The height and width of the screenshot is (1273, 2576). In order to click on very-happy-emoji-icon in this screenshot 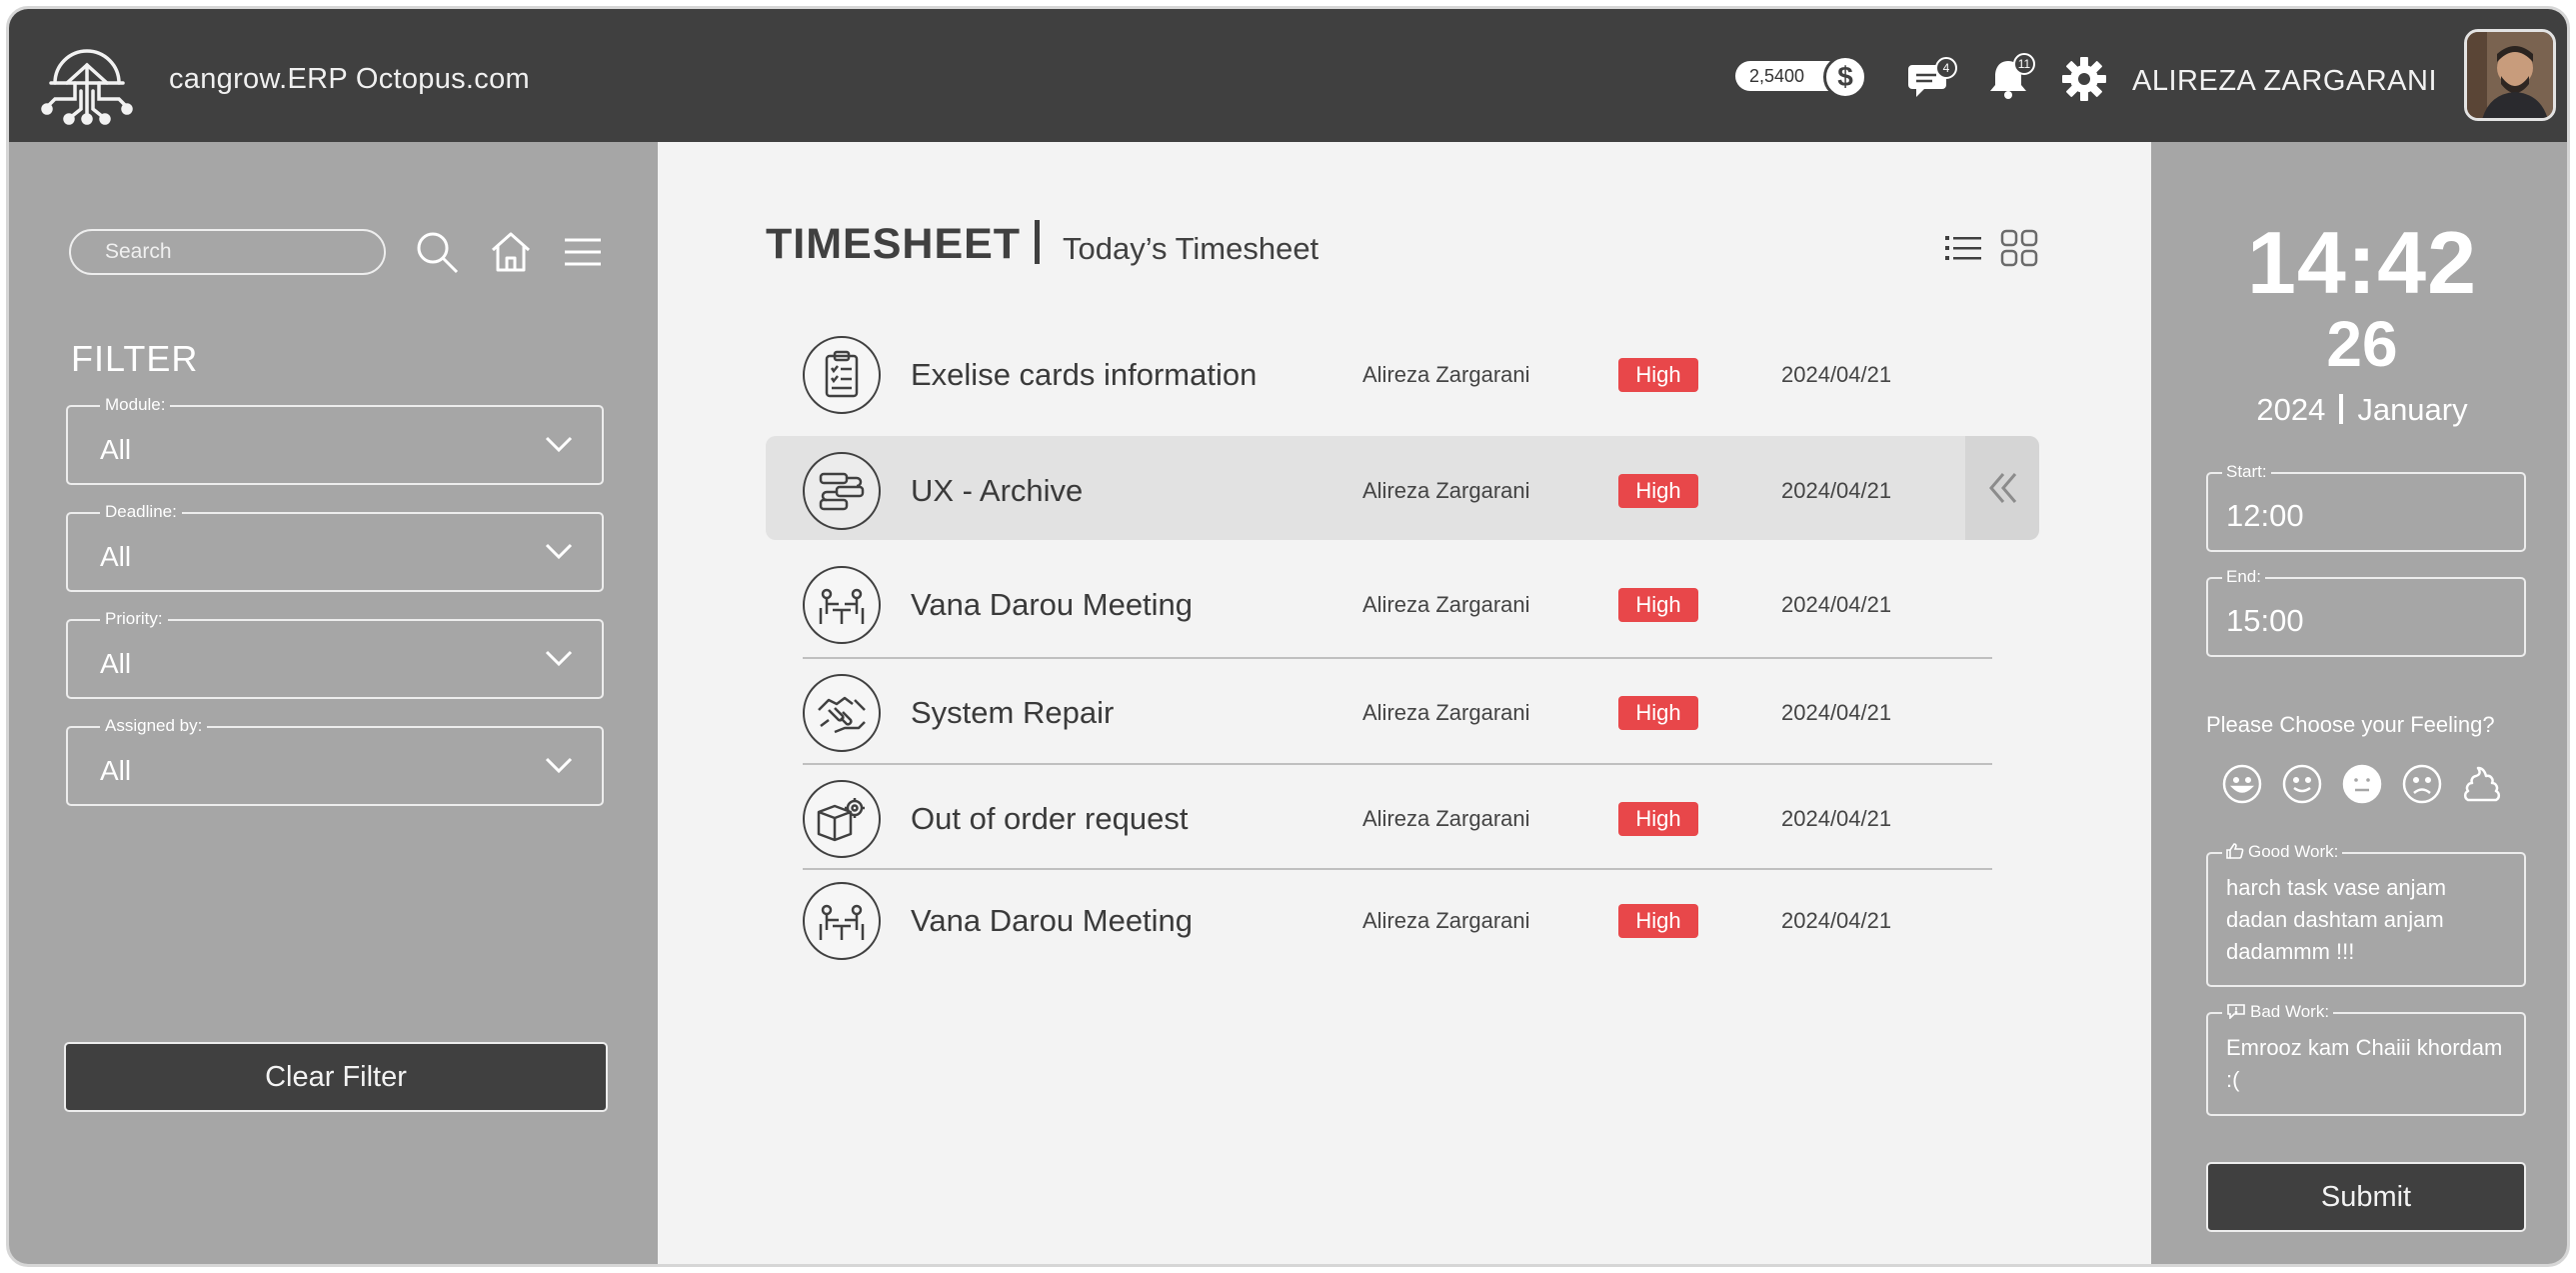, I will do `click(2242, 784)`.